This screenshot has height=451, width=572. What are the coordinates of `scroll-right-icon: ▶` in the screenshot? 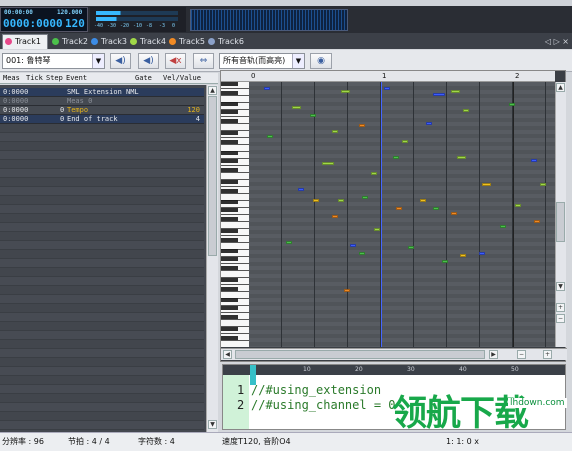 It's located at (493, 354).